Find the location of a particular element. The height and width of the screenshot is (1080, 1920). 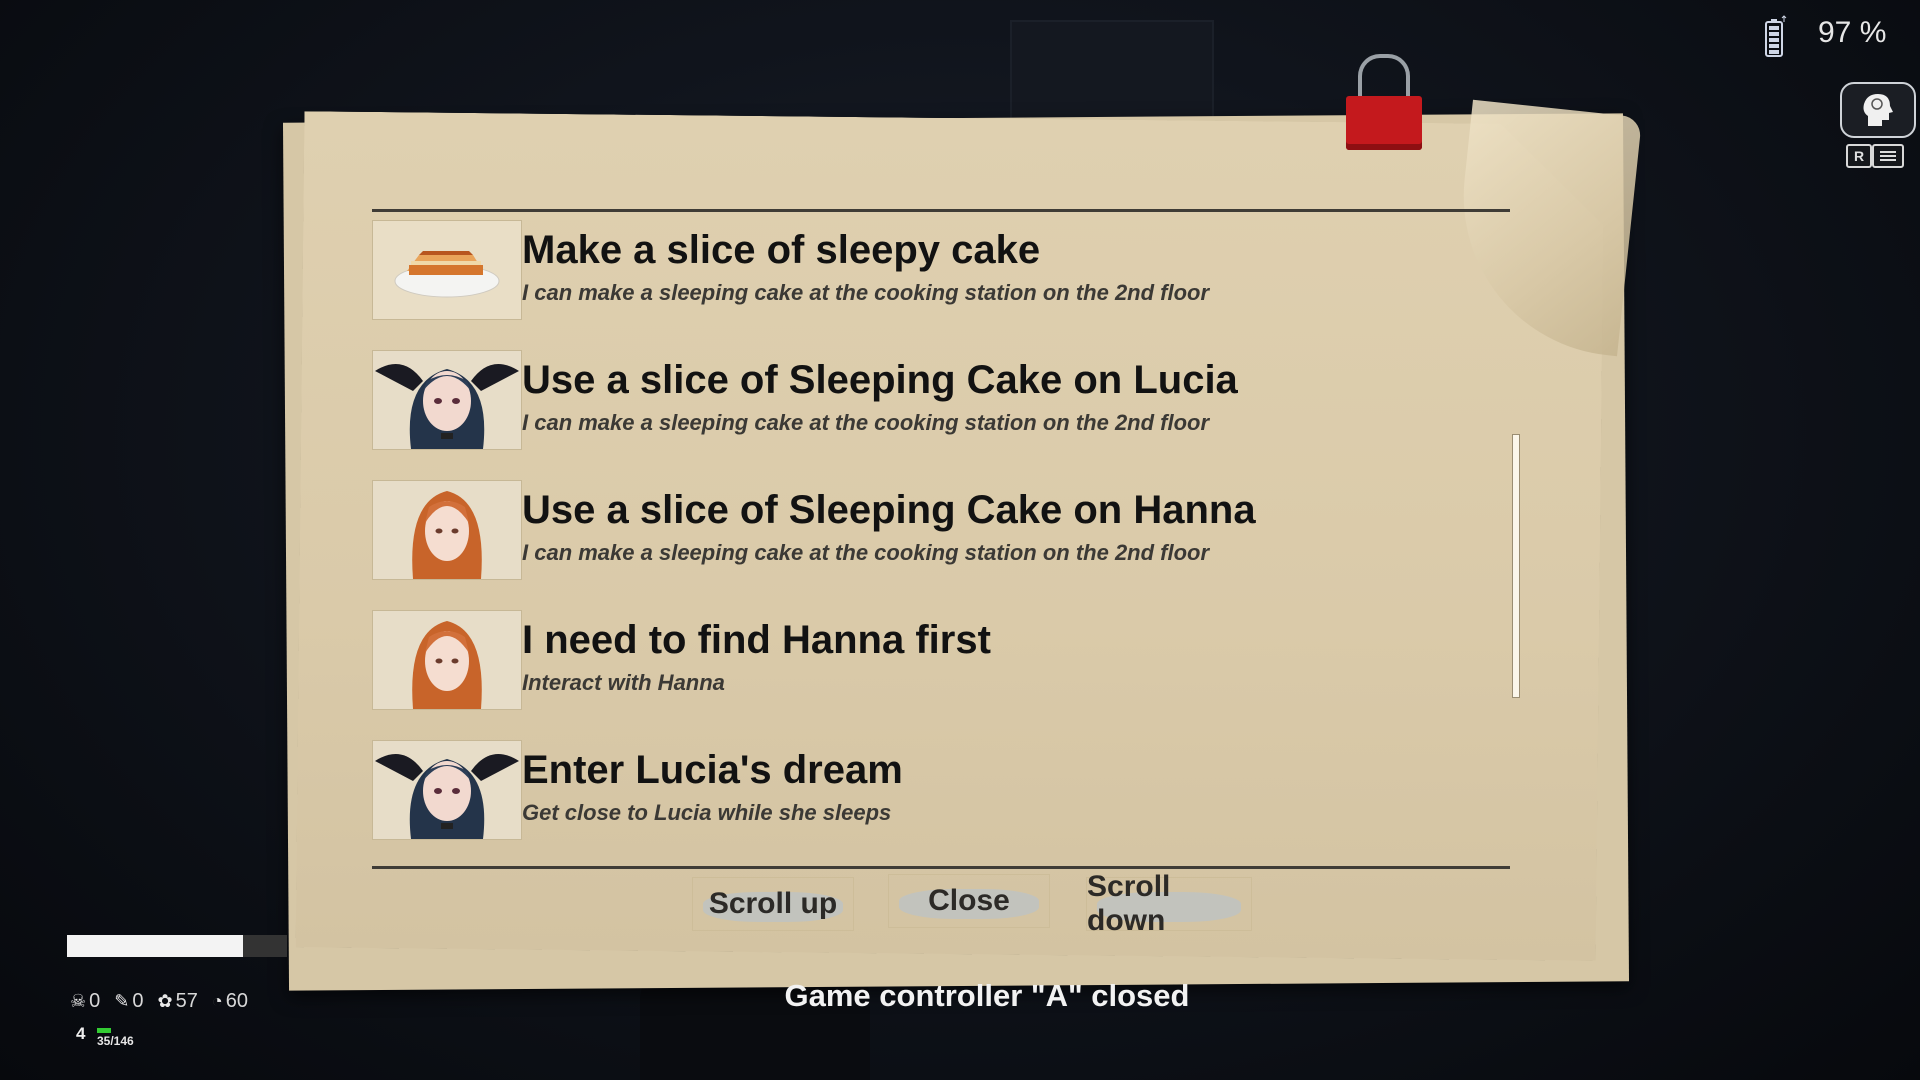

coins-icon: ✿ is located at coordinates (165, 1001).